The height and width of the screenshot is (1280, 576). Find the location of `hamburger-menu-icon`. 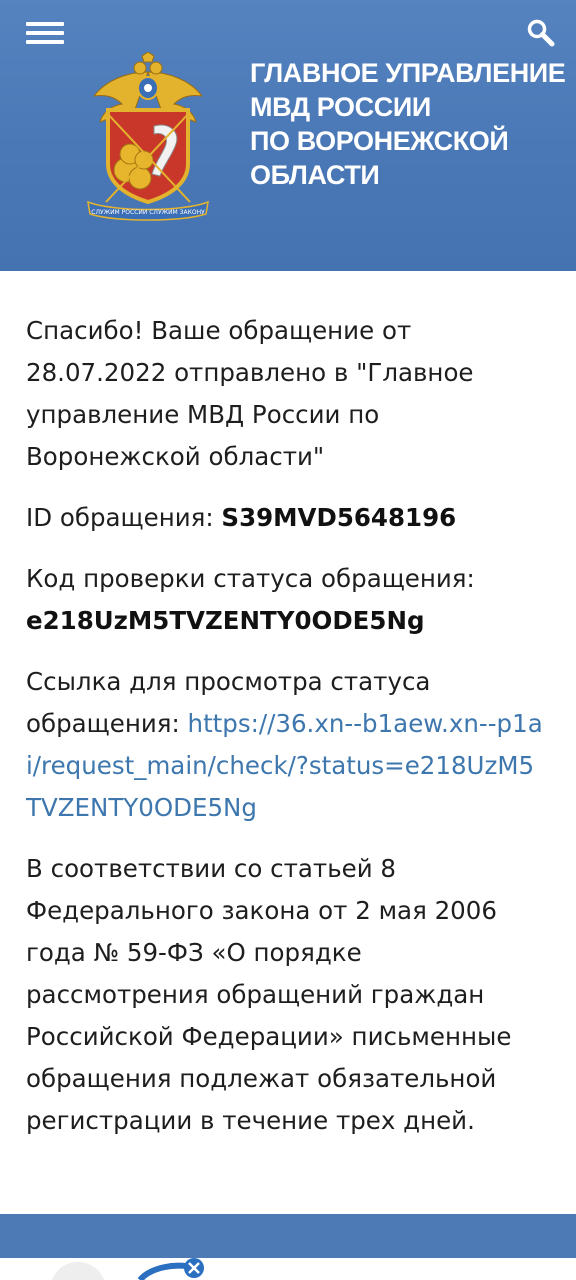

hamburger-menu-icon is located at coordinates (45, 33).